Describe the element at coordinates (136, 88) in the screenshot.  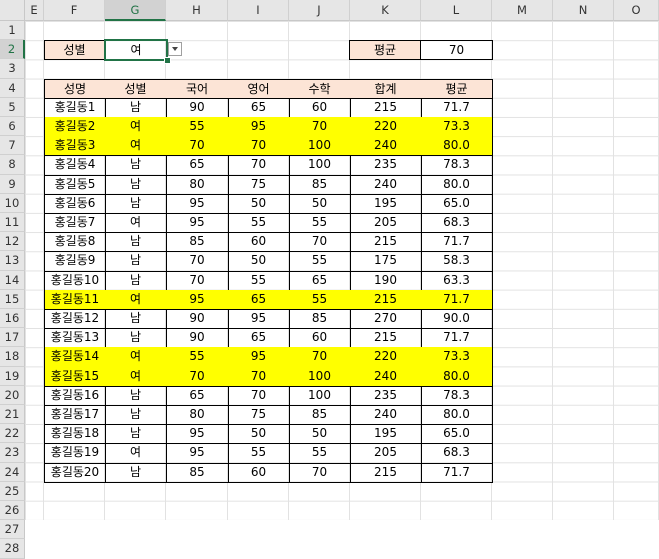
I see `table-header-cell: 성별` at that location.